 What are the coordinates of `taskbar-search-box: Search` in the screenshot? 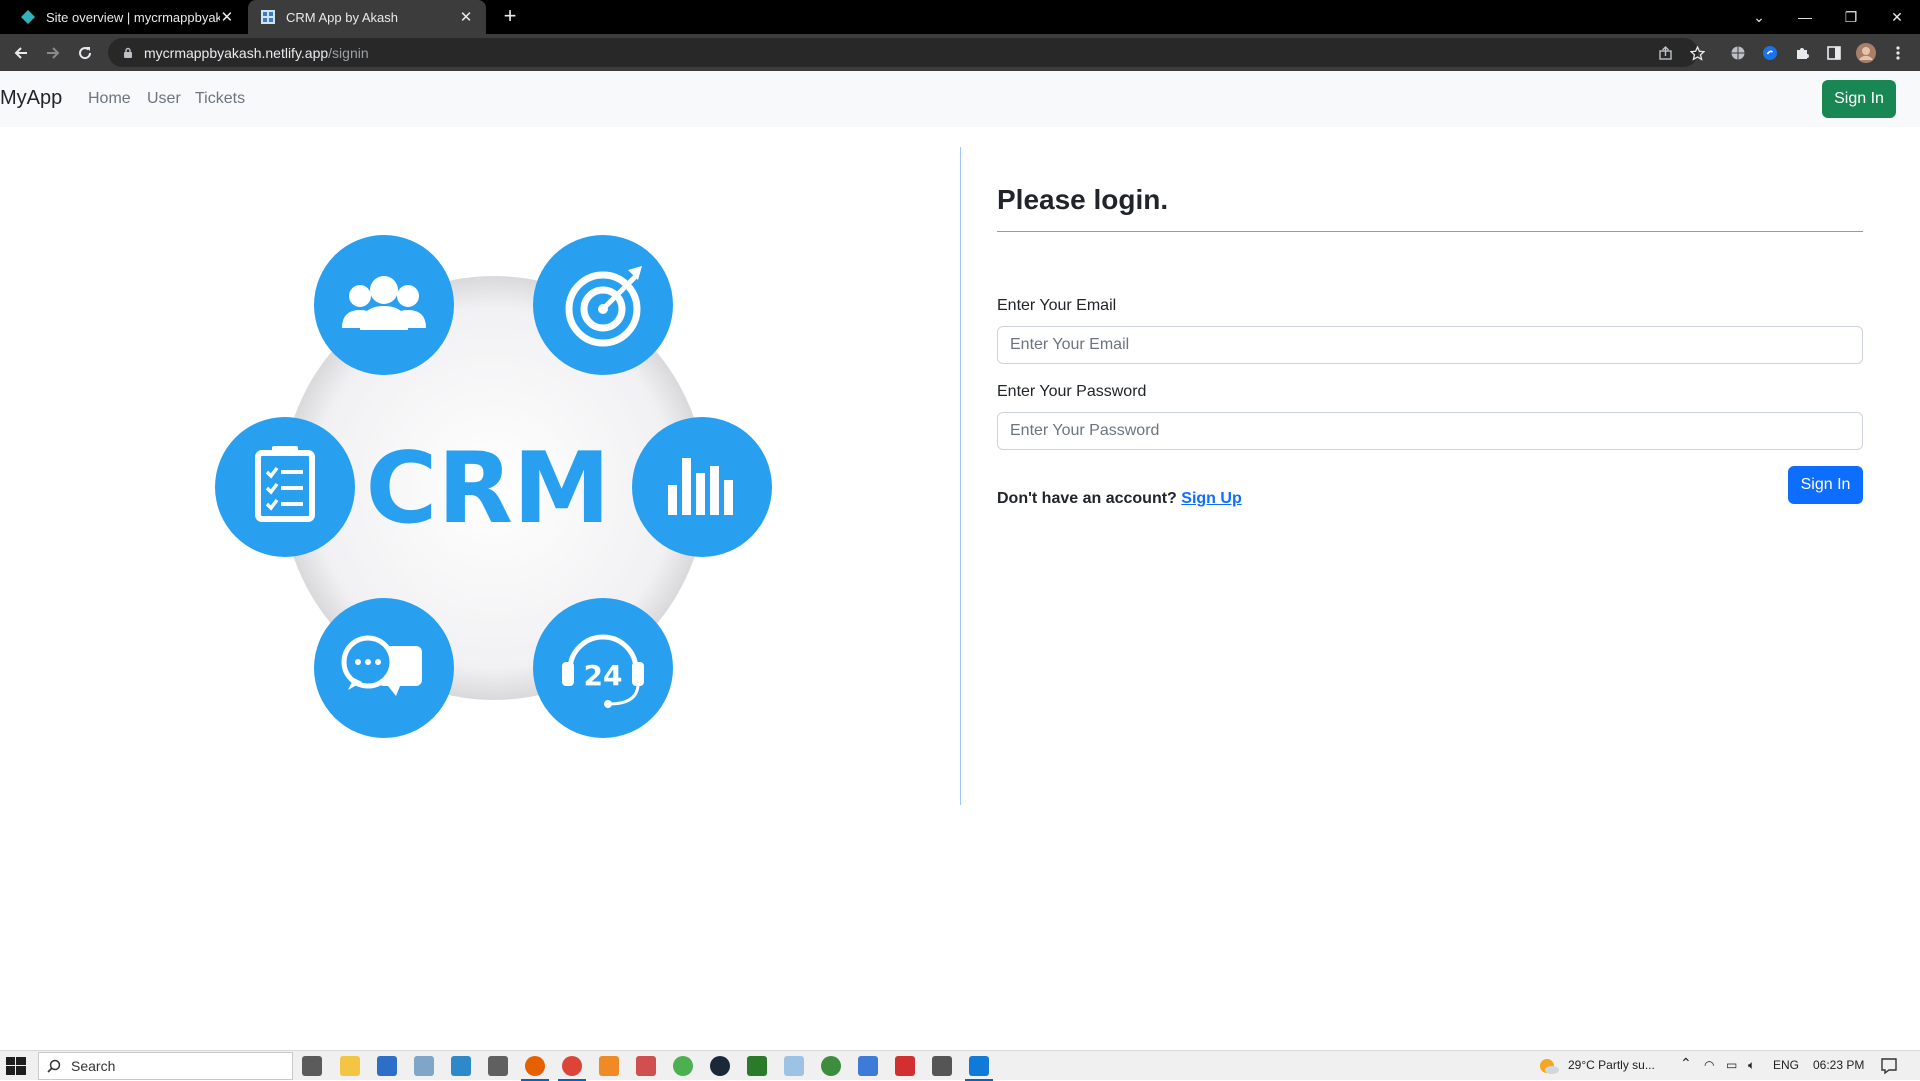 It's located at (165, 1066).